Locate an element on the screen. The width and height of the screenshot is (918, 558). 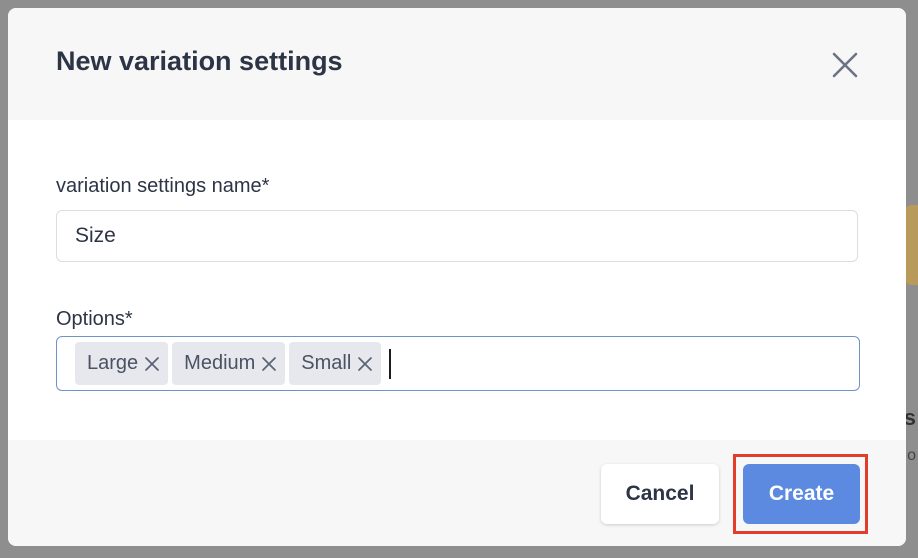
close-button is located at coordinates (845, 65).